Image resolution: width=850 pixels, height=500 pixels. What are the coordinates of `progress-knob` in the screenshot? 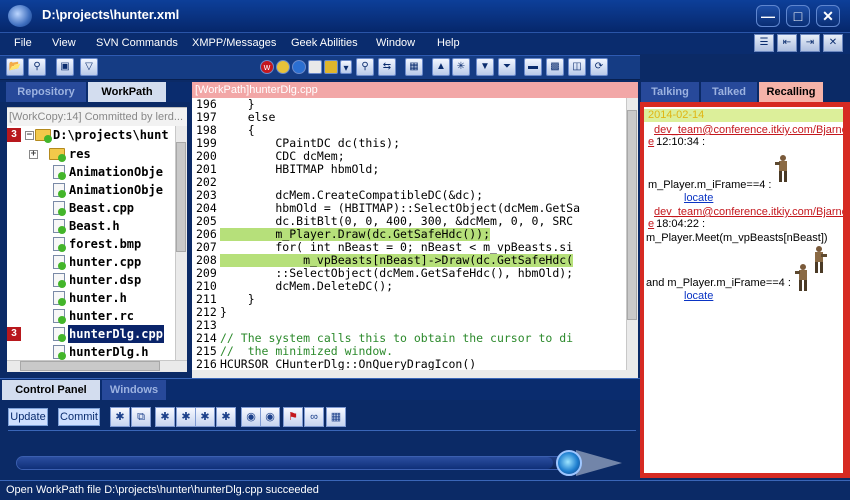 It's located at (569, 463).